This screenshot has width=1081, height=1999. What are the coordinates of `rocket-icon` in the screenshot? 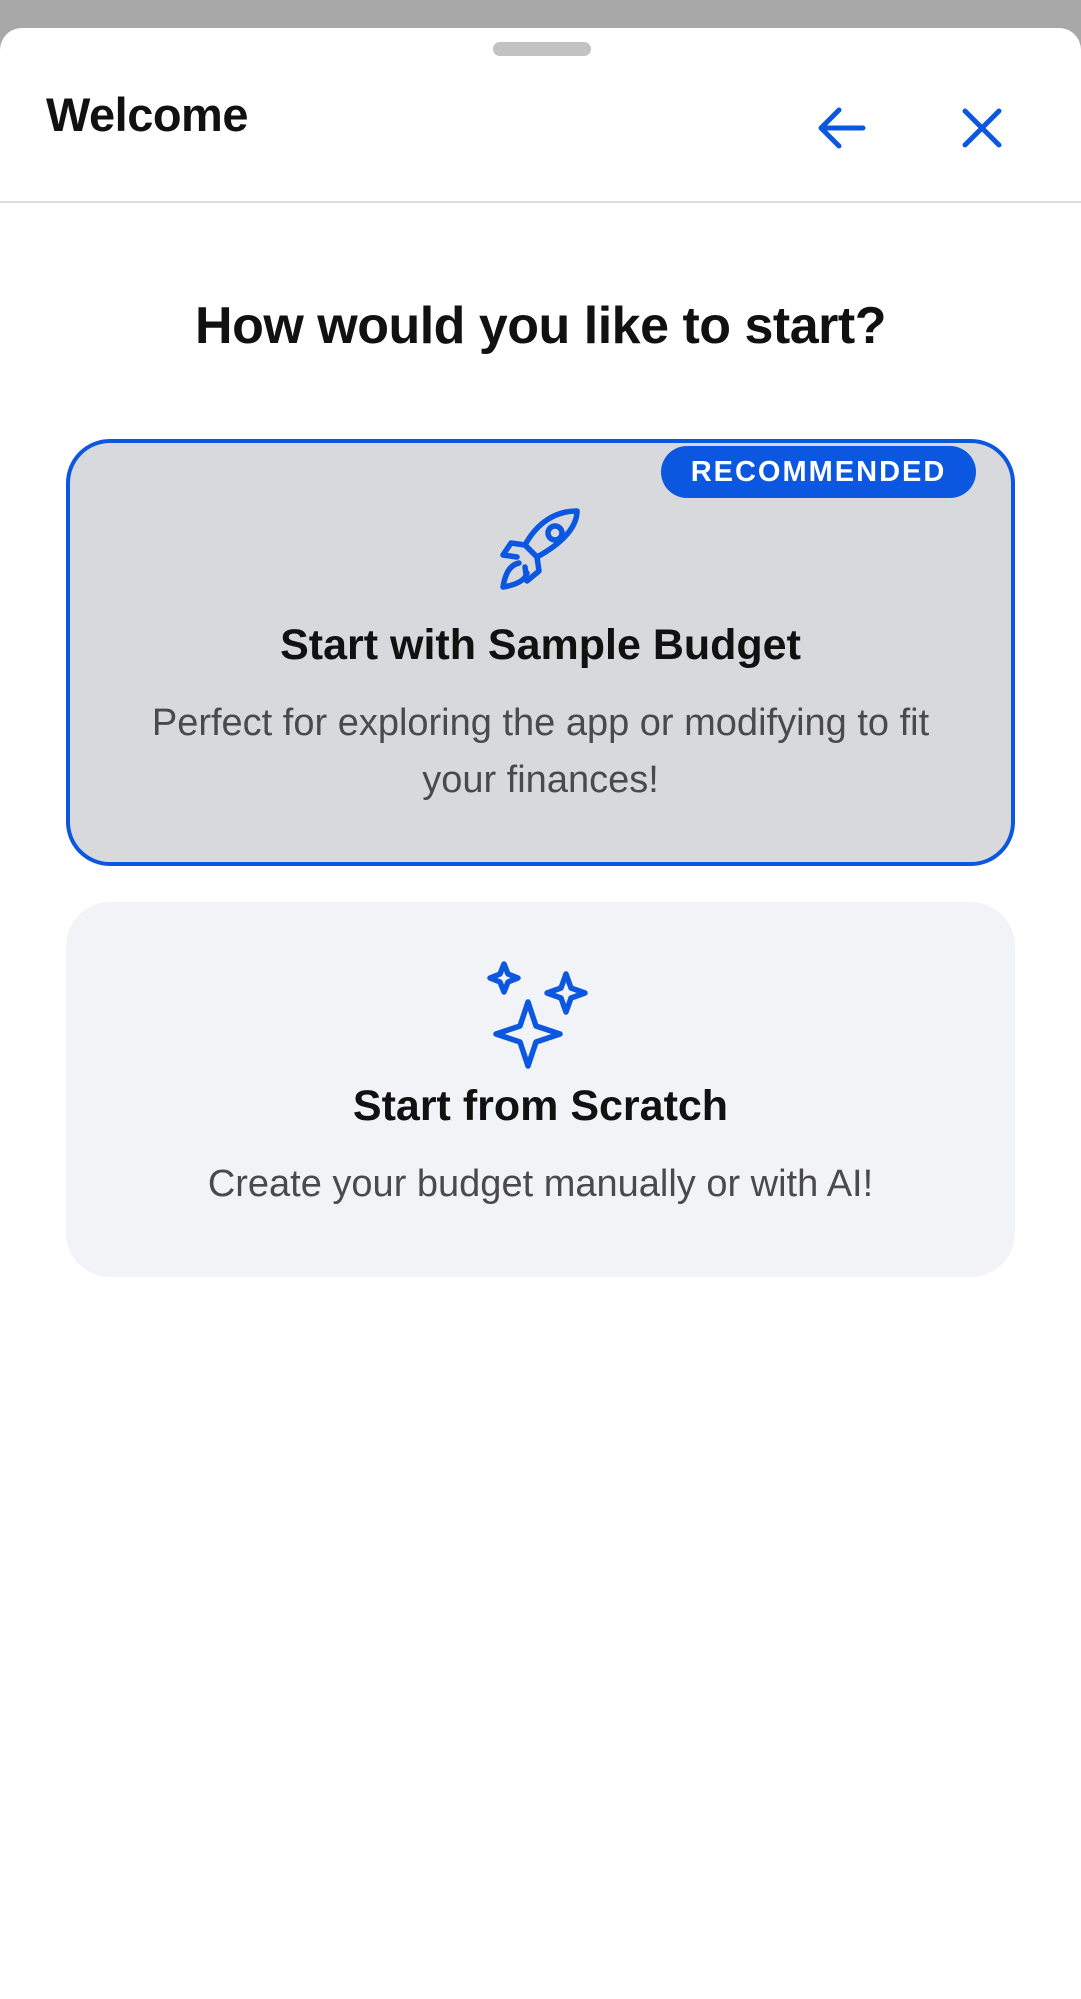 It's located at (539, 549).